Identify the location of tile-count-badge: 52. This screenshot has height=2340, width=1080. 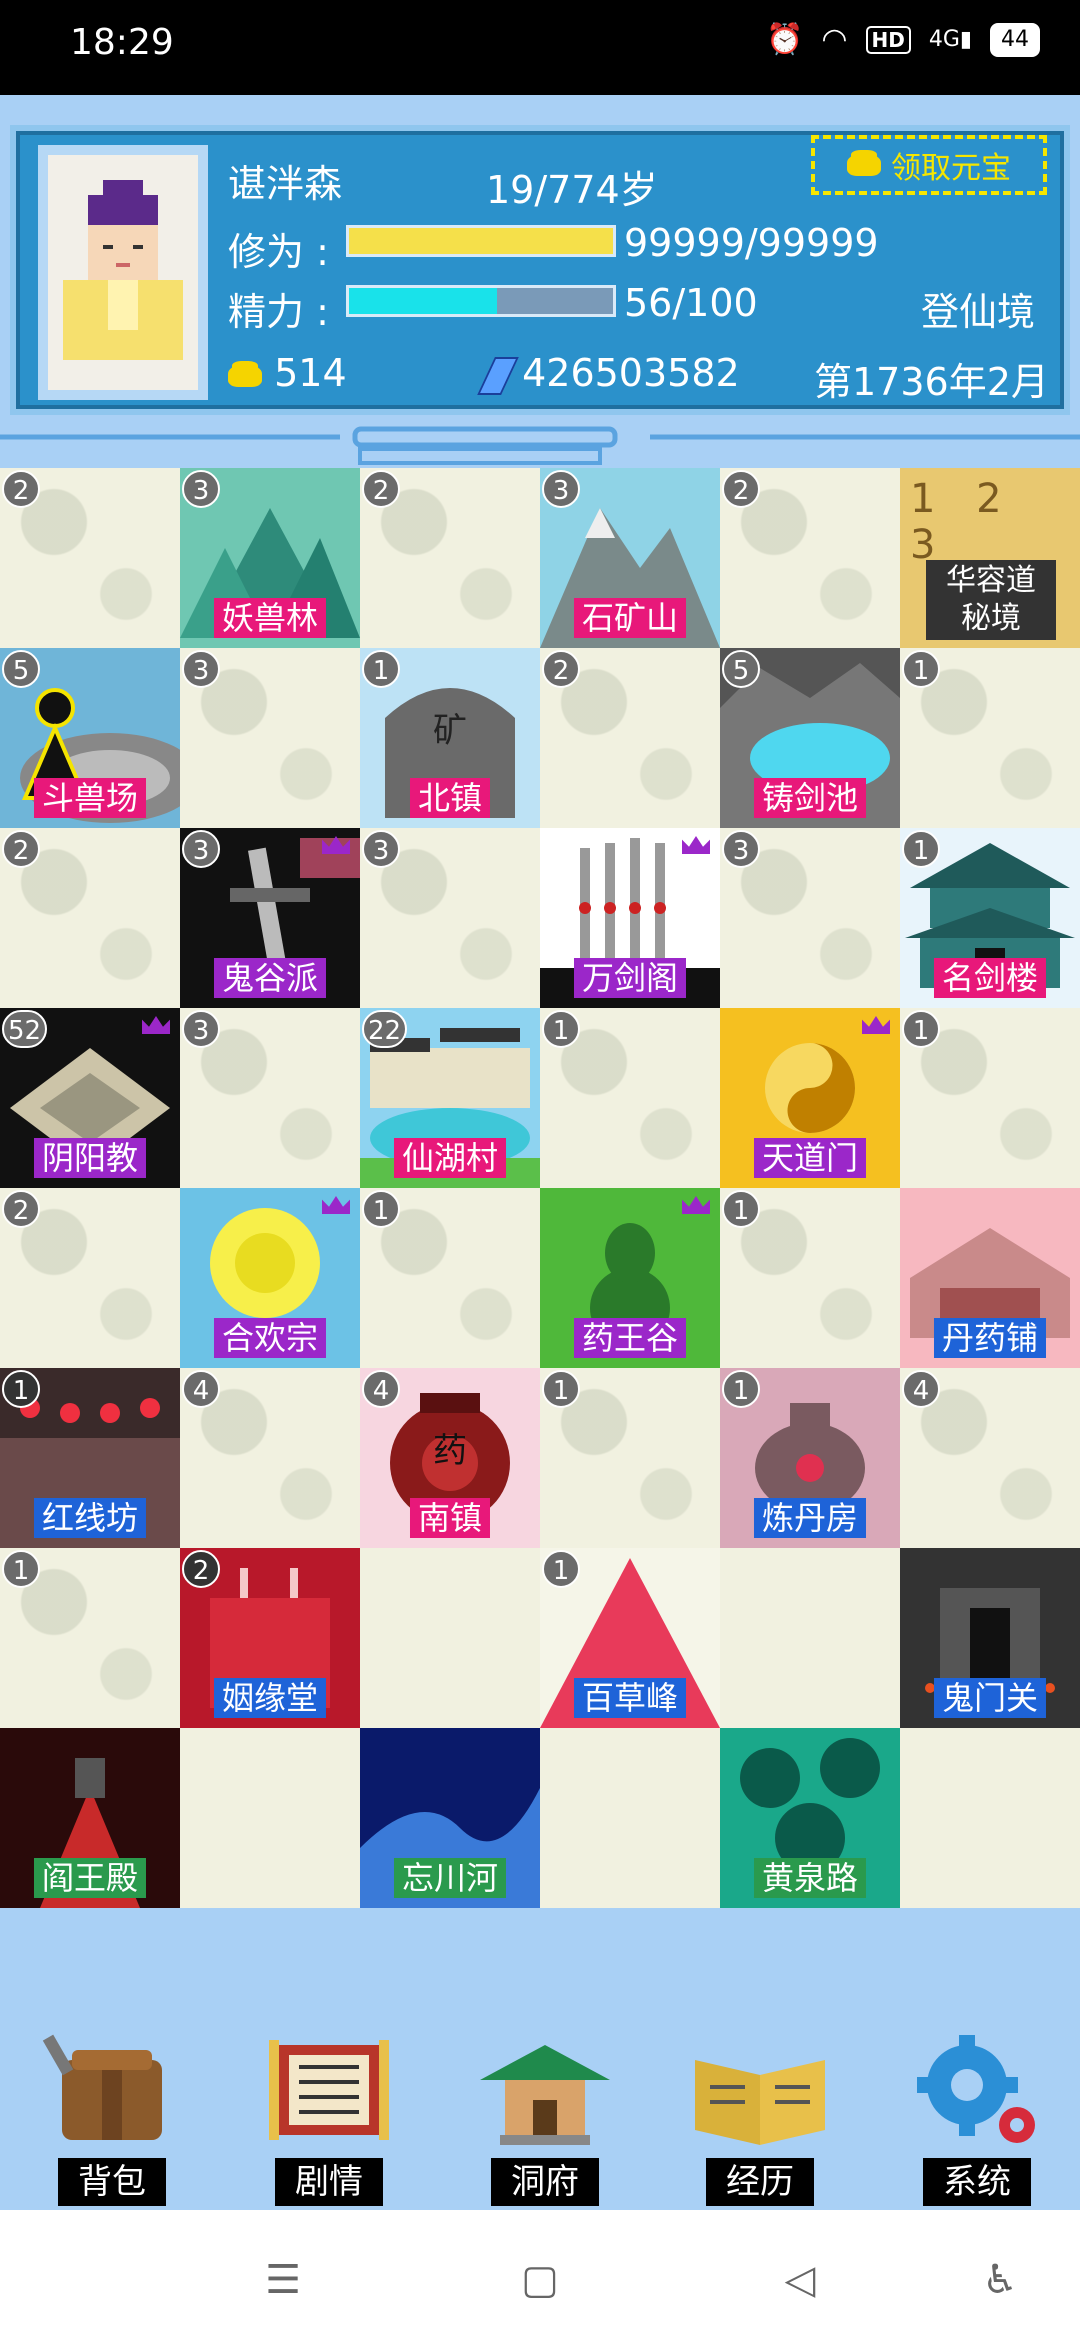
(25, 1029).